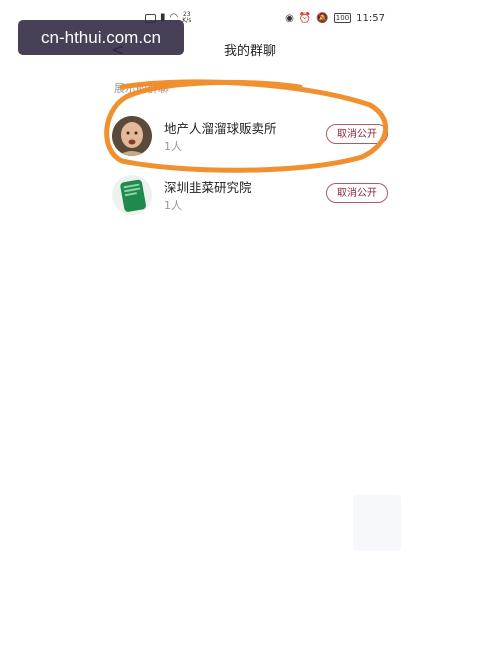 This screenshot has width=500, height=652. I want to click on floating-overlay, so click(377, 523).